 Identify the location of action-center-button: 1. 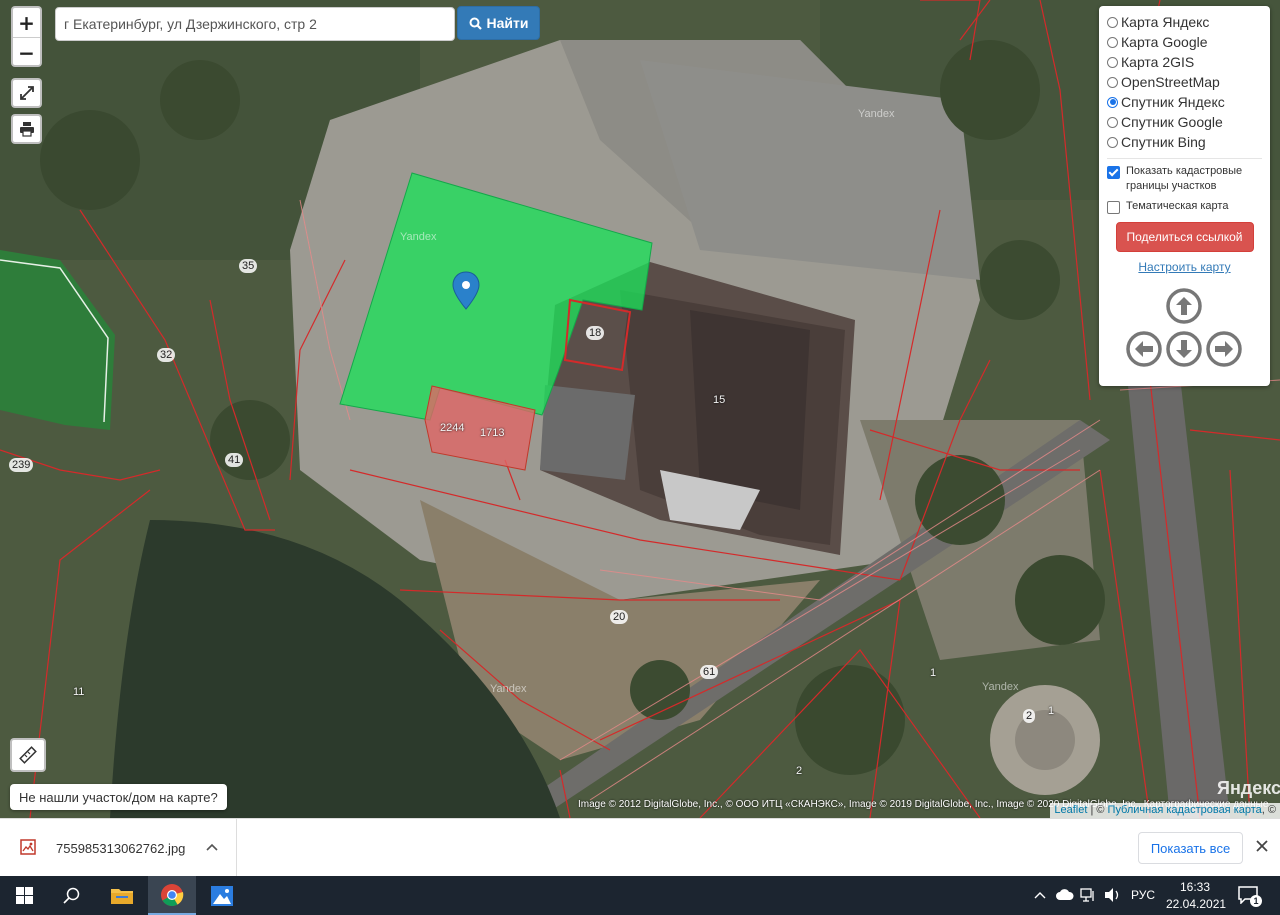
(1249, 896).